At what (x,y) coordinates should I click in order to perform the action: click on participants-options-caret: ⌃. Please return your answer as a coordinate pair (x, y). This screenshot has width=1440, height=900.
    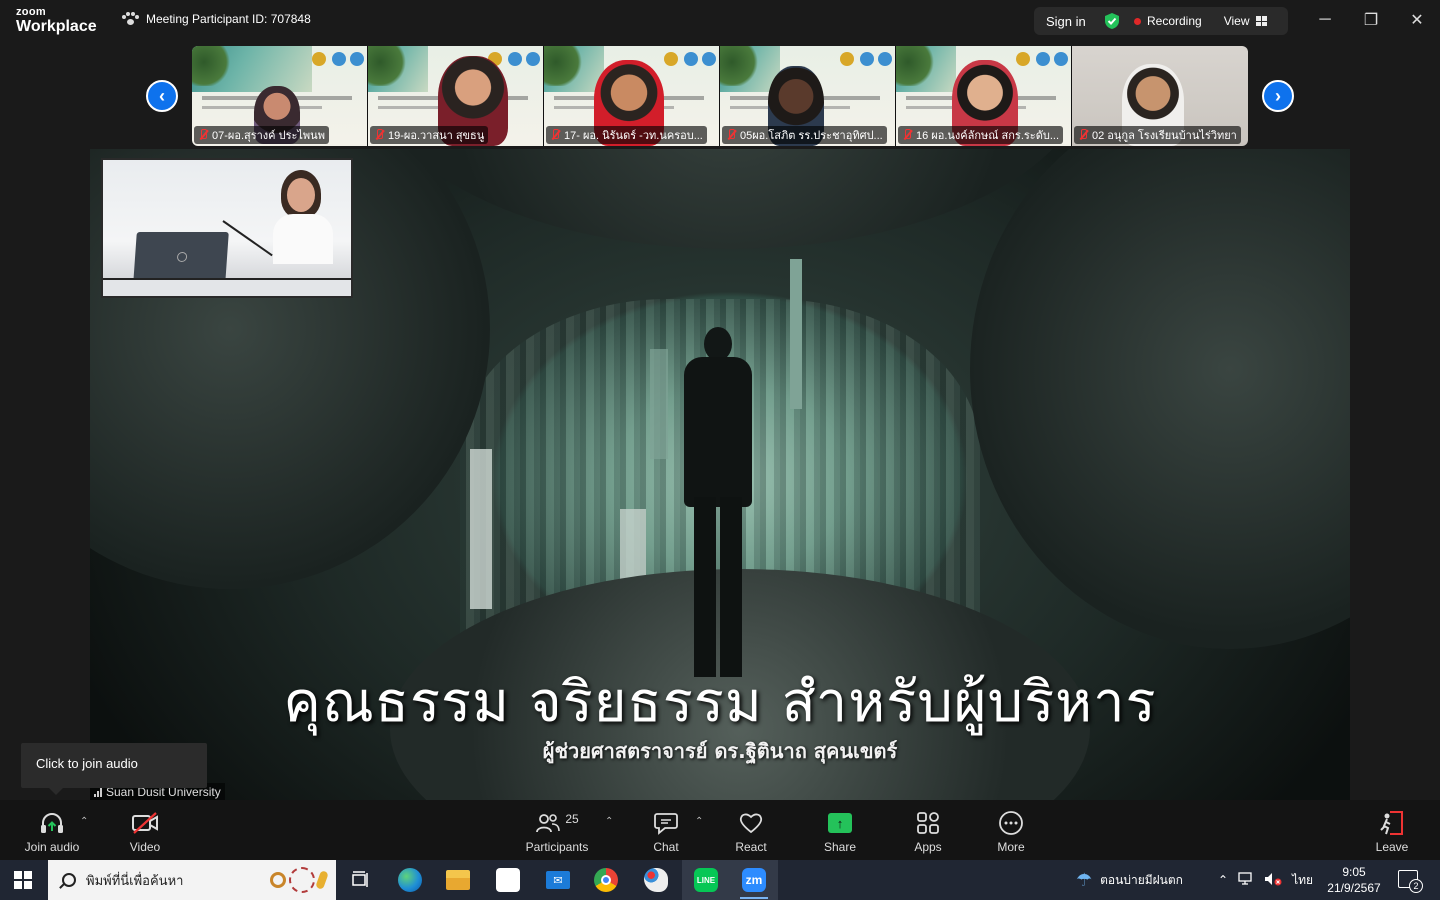
    Looking at the image, I should click on (609, 821).